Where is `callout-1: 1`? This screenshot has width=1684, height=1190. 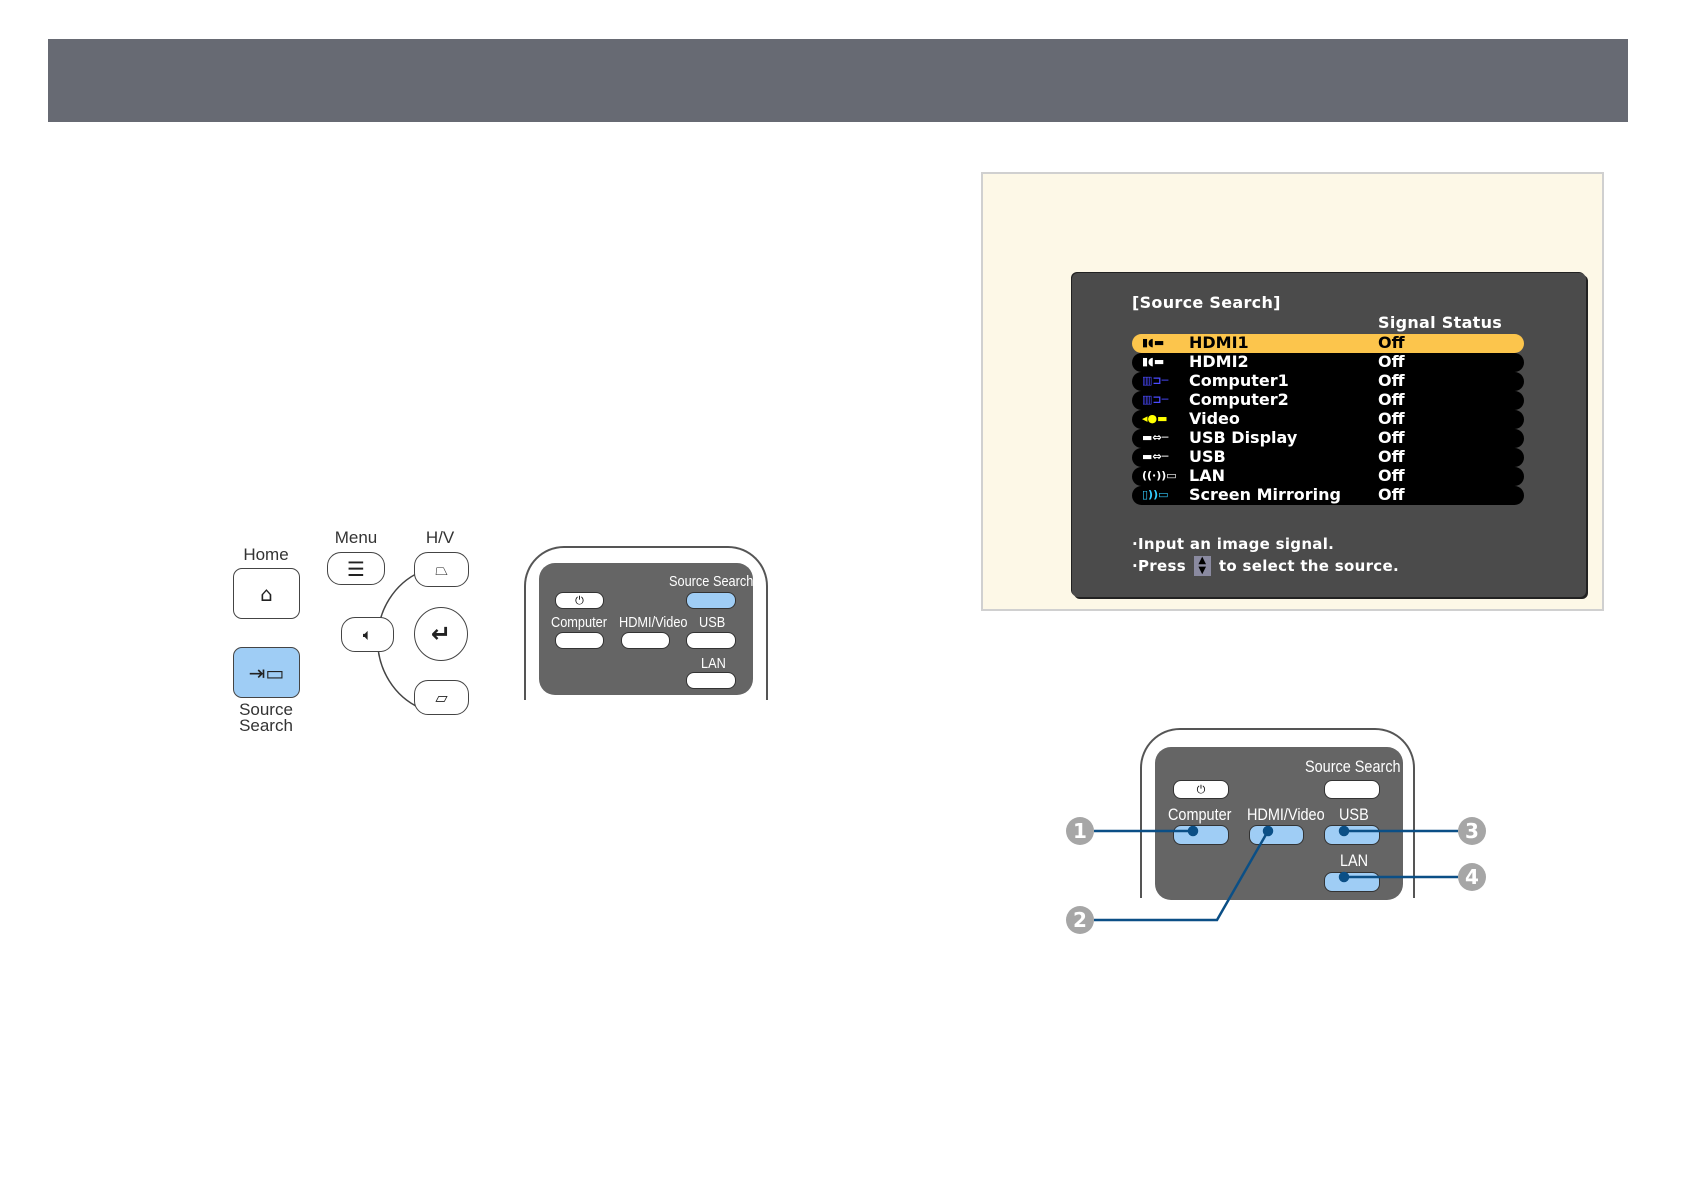
callout-1: 1 is located at coordinates (1080, 831).